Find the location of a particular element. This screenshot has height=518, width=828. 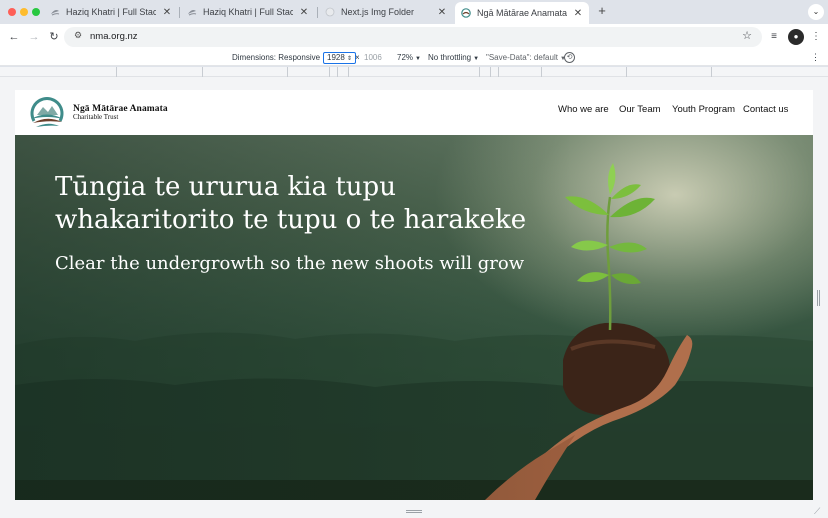

dimensions-select: Dimensions: Responsive▼ is located at coordinates (280, 57).